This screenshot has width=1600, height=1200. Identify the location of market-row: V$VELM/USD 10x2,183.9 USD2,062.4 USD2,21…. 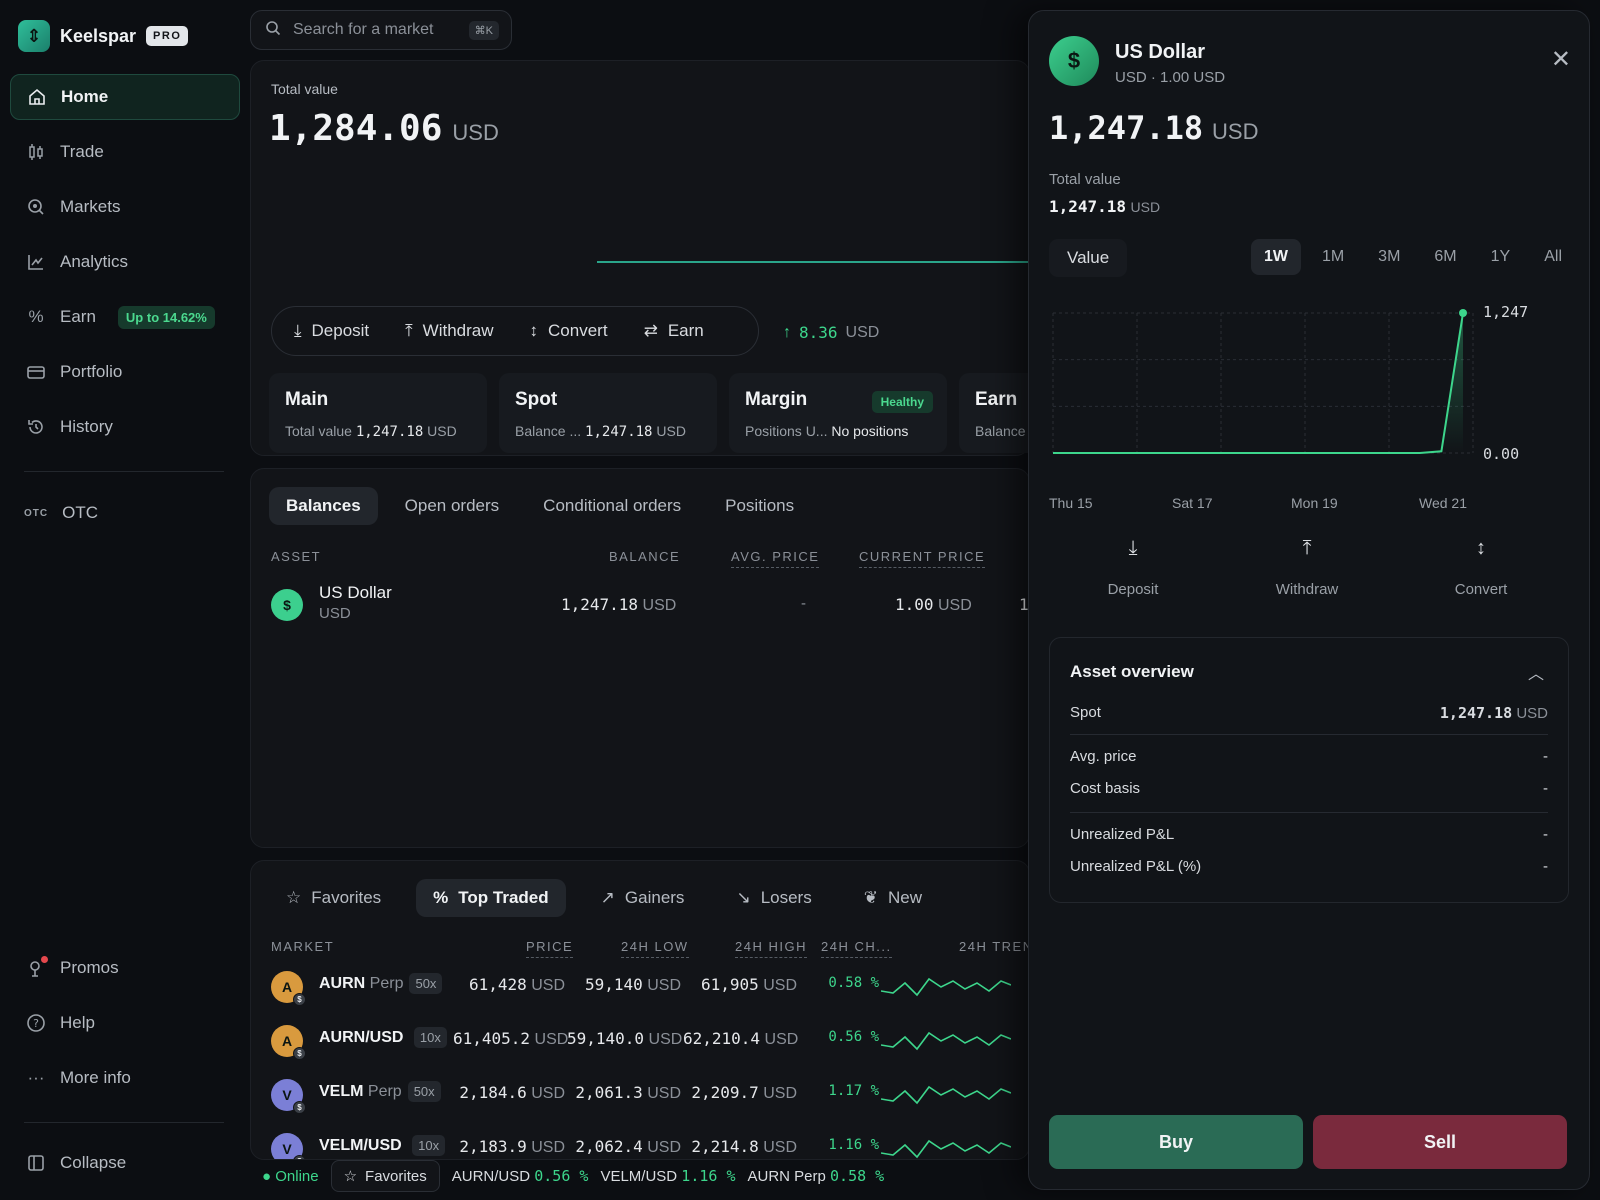
(641, 1143).